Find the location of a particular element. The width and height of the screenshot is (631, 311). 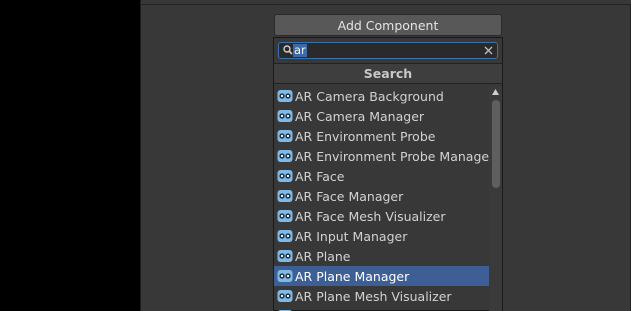

list-item: AR Input Manager is located at coordinates (381, 236).